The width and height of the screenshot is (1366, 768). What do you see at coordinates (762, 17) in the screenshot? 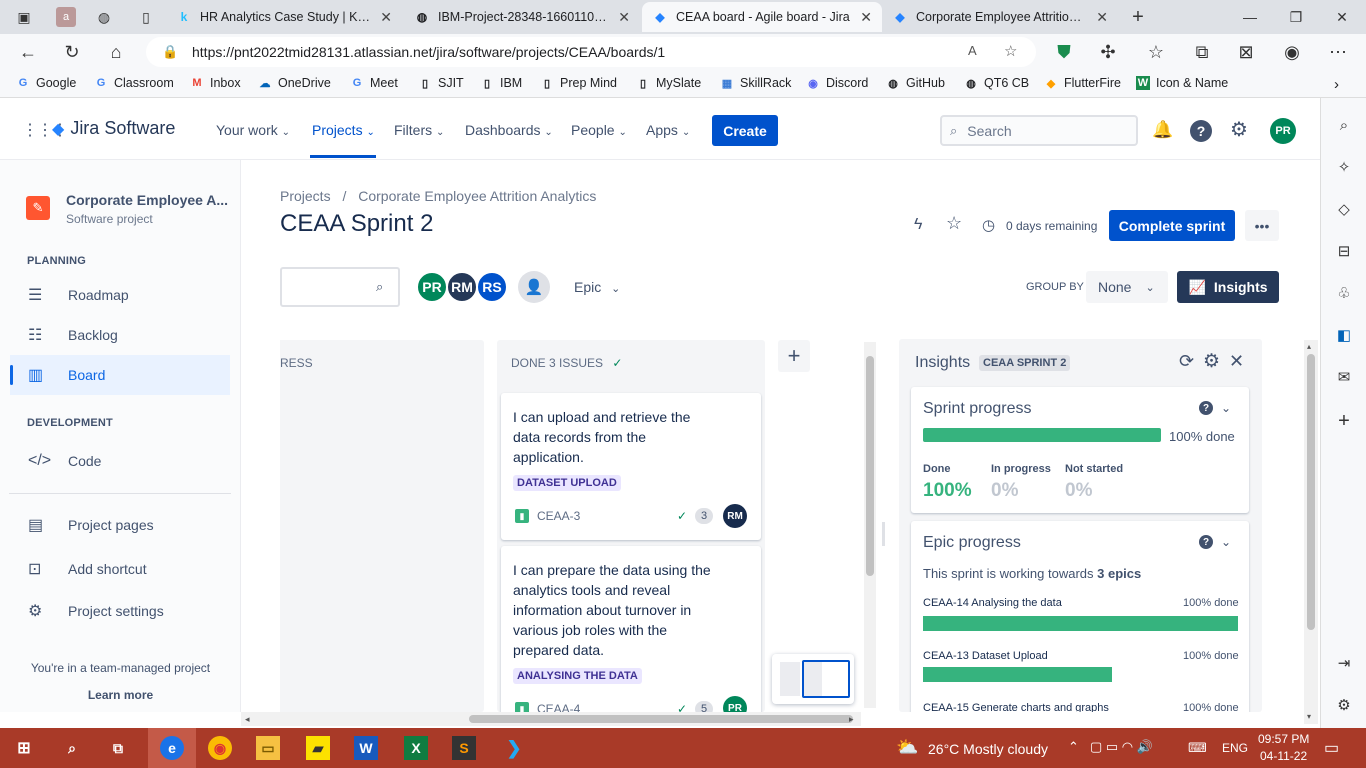
I see `tab-jira-board: ◆ CEAA board - Agile board - Jira ✕` at bounding box center [762, 17].